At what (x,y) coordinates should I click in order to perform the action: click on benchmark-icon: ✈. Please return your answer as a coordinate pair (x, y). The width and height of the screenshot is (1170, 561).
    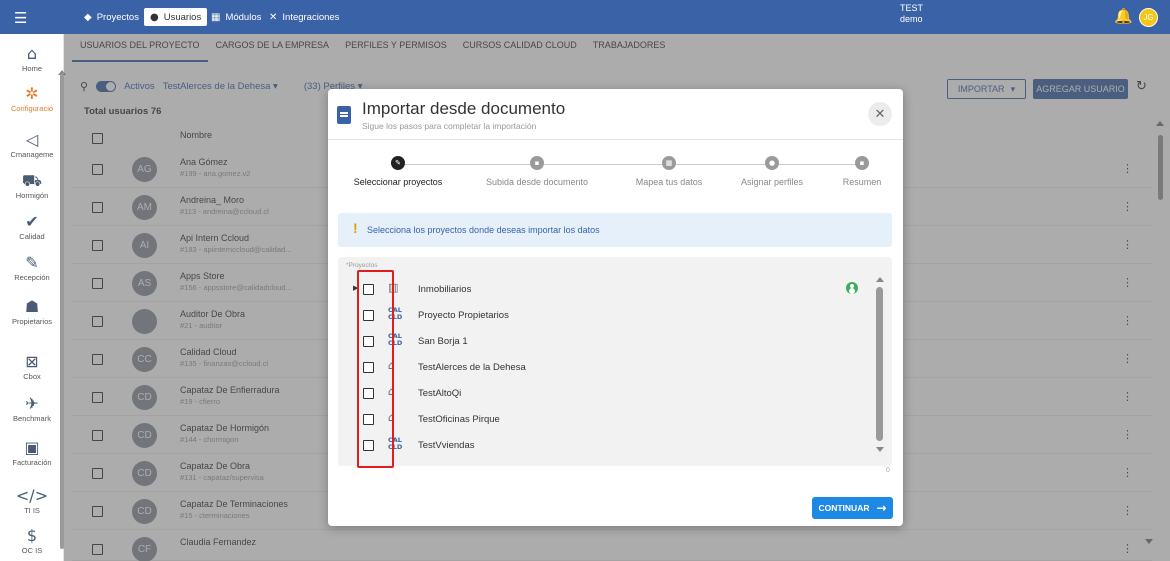
    Looking at the image, I should click on (32, 403).